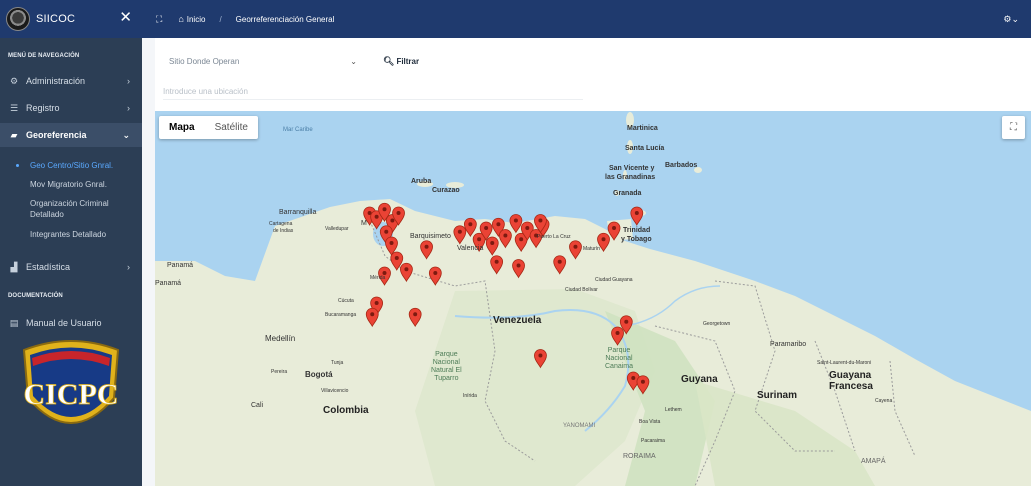 This screenshot has height=486, width=1031. I want to click on breadcrumb-home: ⌂ Inicio, so click(191, 19).